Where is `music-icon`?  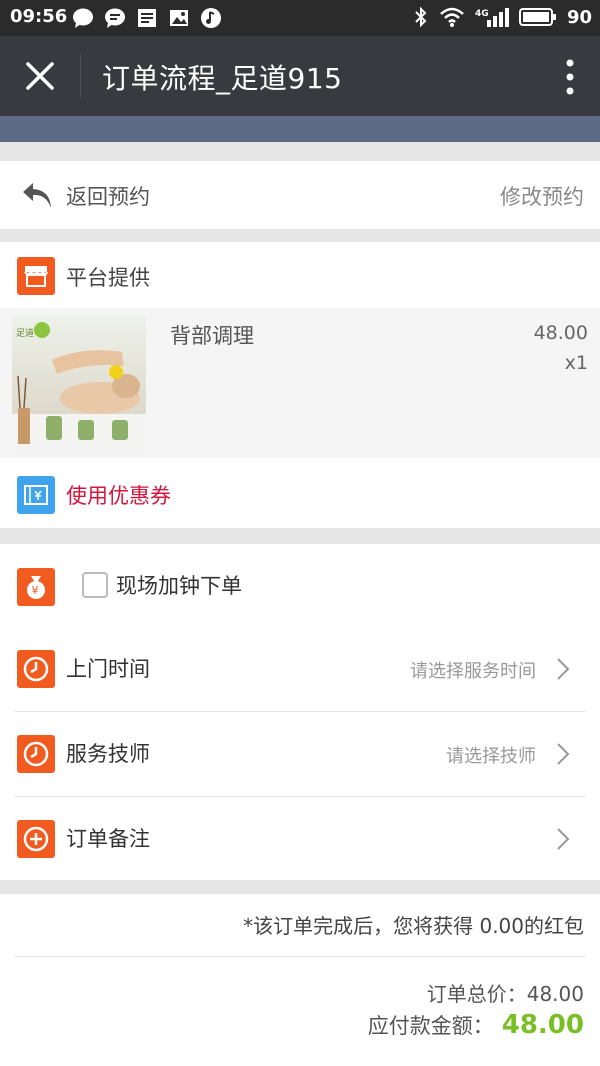 music-icon is located at coordinates (211, 18).